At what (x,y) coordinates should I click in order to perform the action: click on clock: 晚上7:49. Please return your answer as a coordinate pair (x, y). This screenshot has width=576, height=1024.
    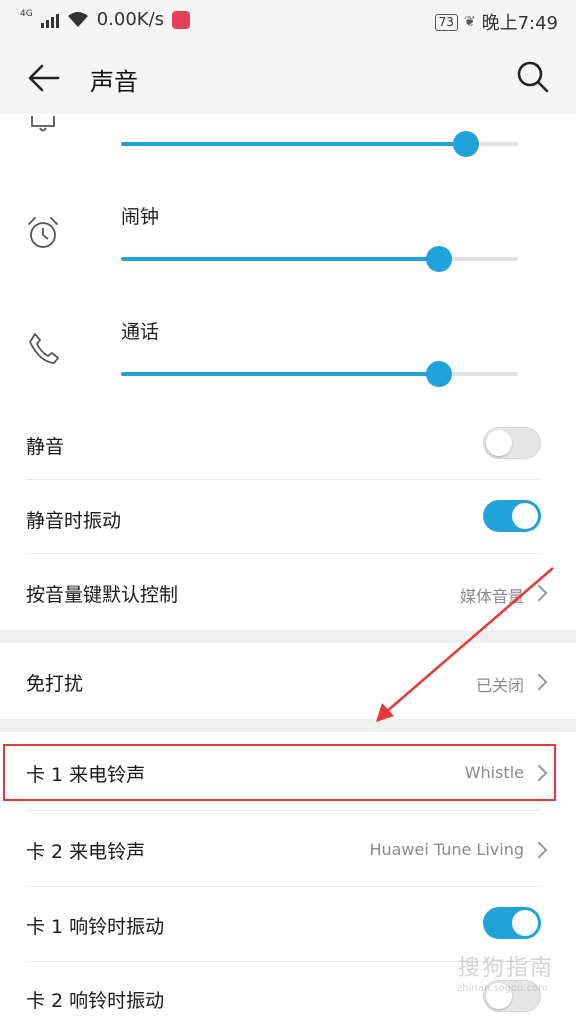
    Looking at the image, I should click on (519, 23).